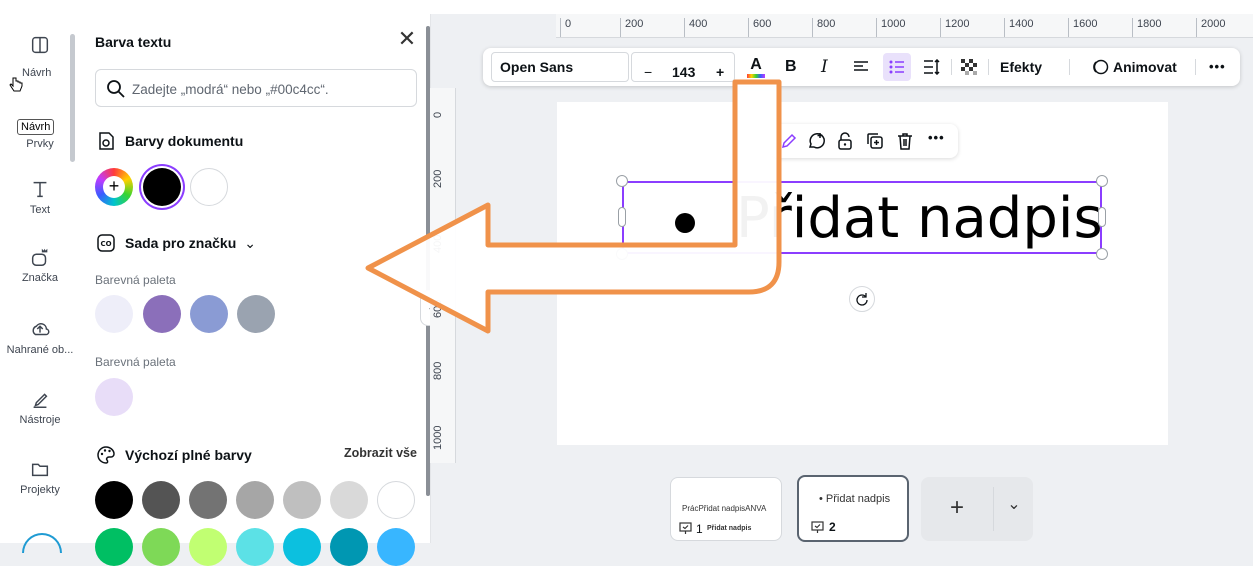 This screenshot has height=566, width=1253. I want to click on add-page-button: +, so click(957, 509).